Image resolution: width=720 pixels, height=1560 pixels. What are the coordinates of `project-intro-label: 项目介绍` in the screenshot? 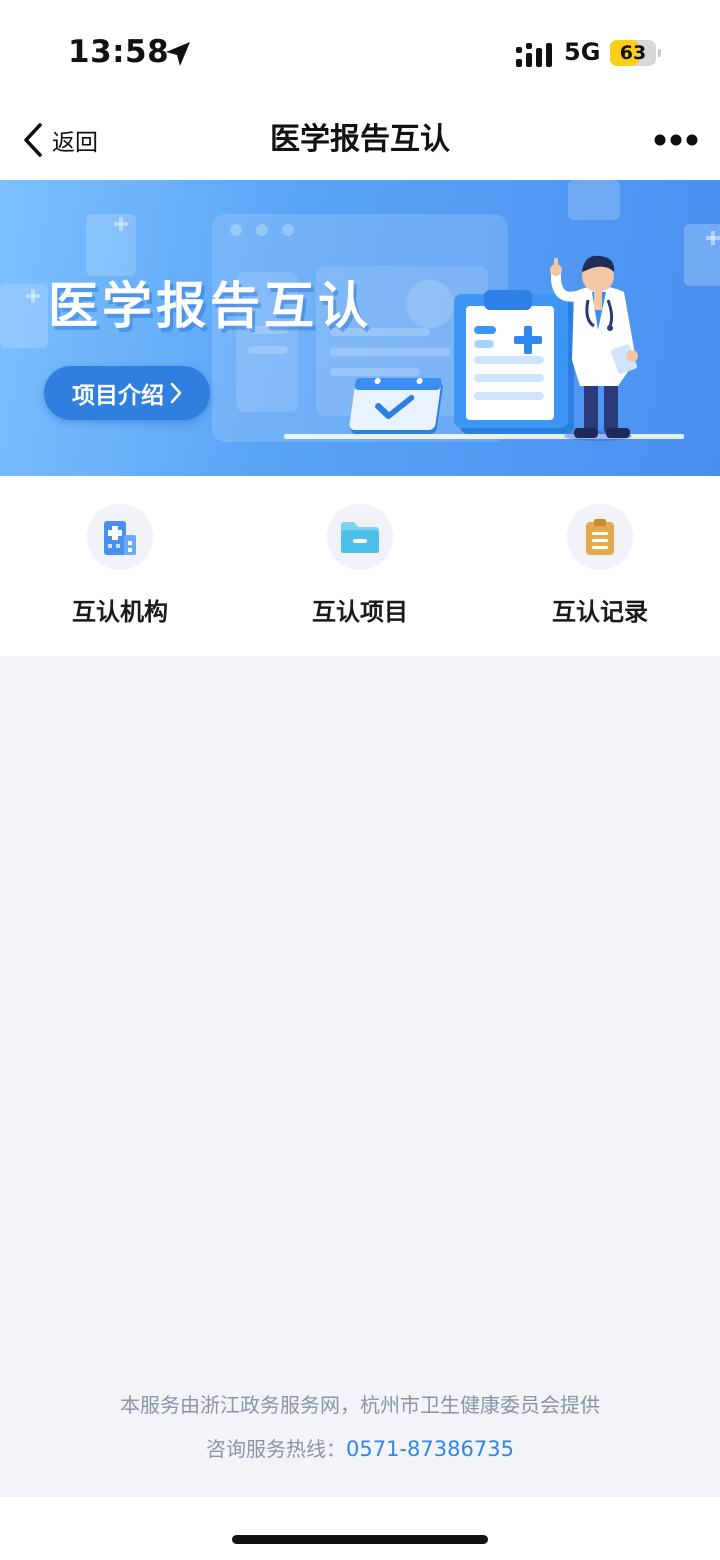 It's located at (118, 396).